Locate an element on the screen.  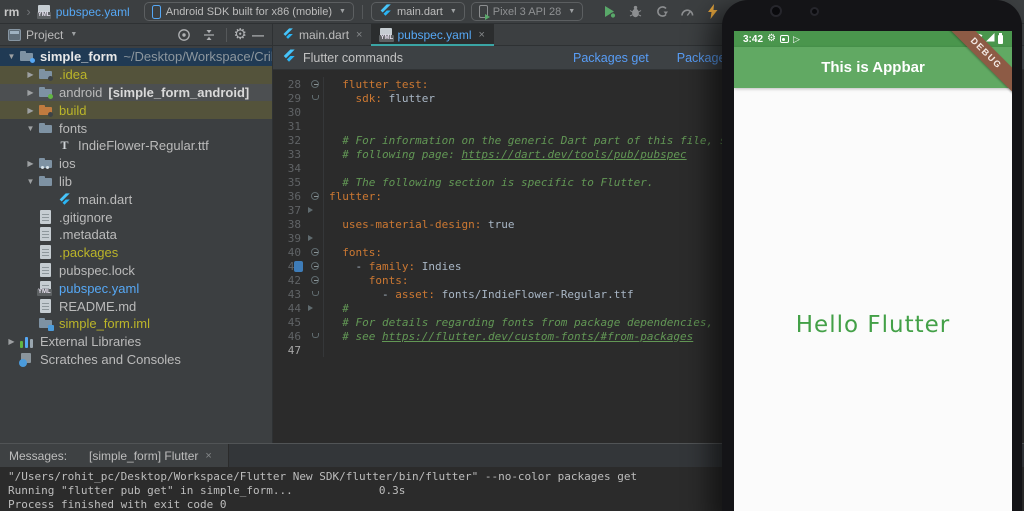
tree-item-suffix: [simple_form_android] is located at coordinates (179, 92).